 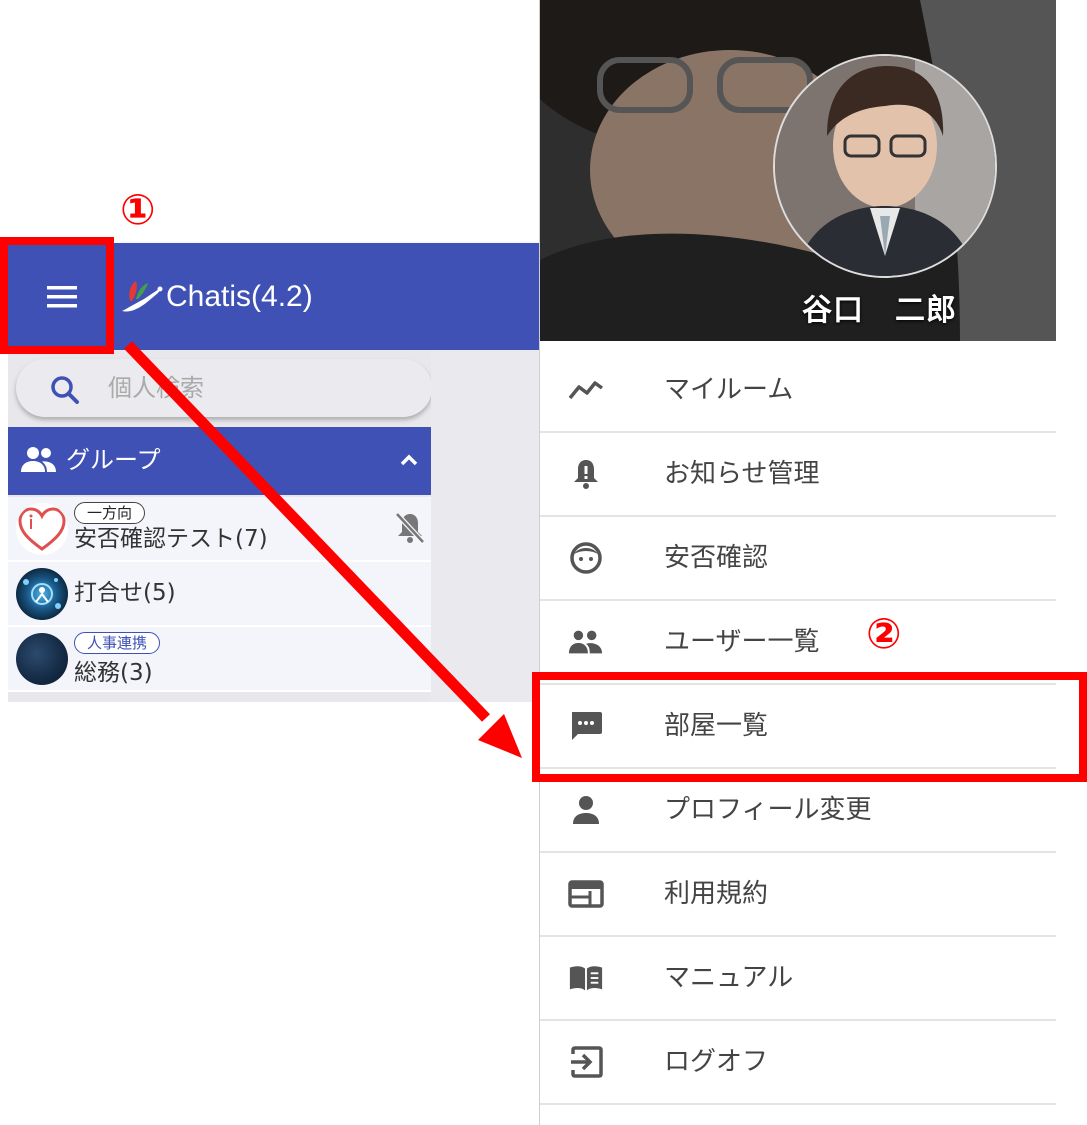 I want to click on search-icon, so click(x=65, y=390).